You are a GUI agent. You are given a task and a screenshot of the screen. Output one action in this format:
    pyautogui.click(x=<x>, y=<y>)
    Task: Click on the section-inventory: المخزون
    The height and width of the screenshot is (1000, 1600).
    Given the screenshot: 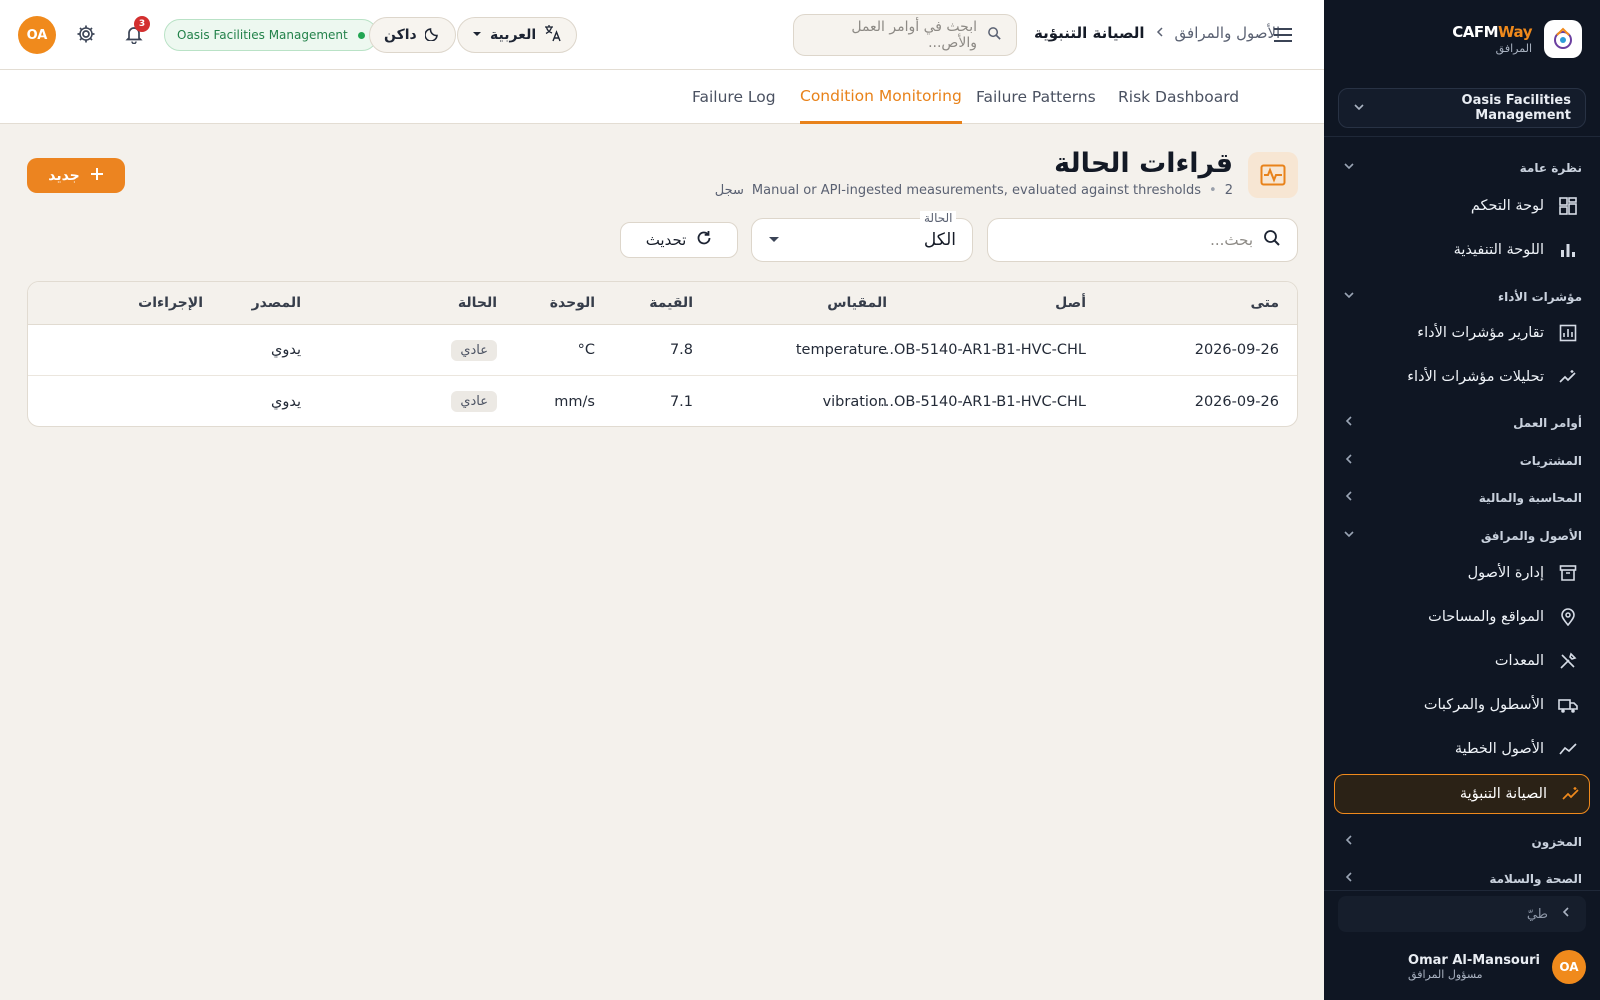 What is the action you would take?
    pyautogui.click(x=1462, y=841)
    